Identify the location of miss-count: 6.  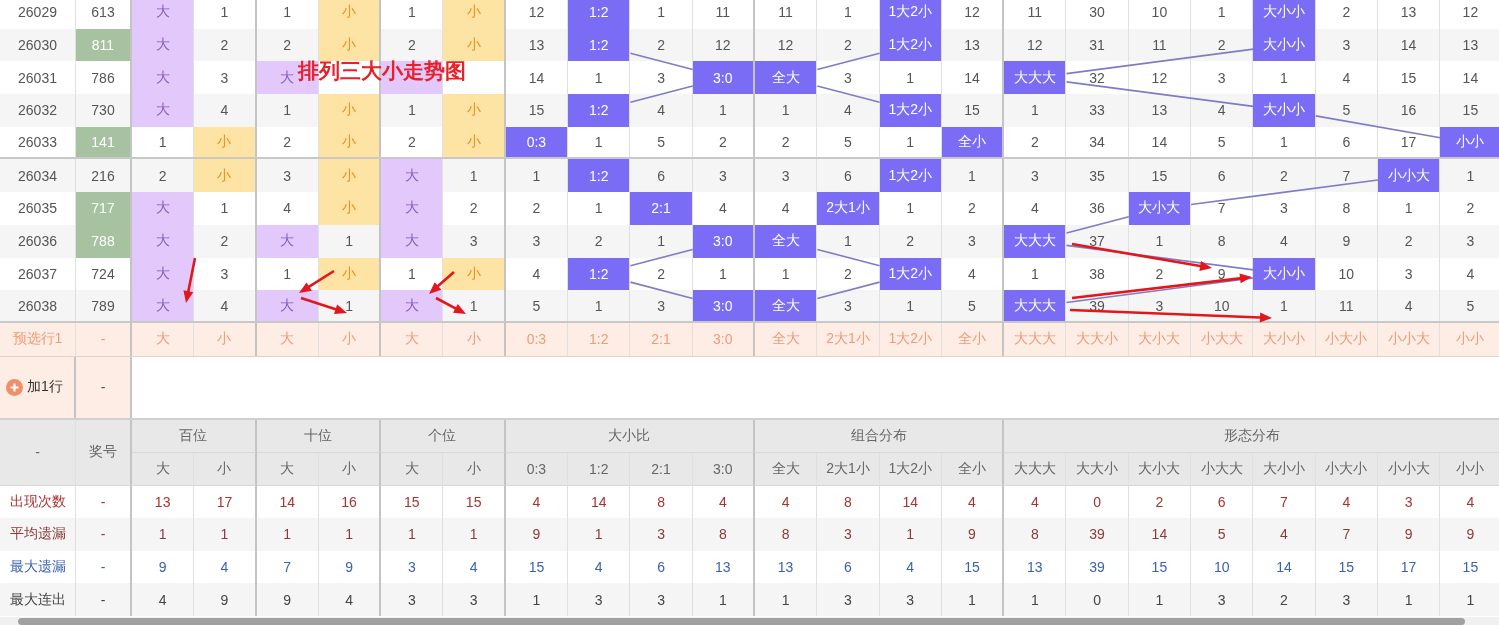
(1346, 142).